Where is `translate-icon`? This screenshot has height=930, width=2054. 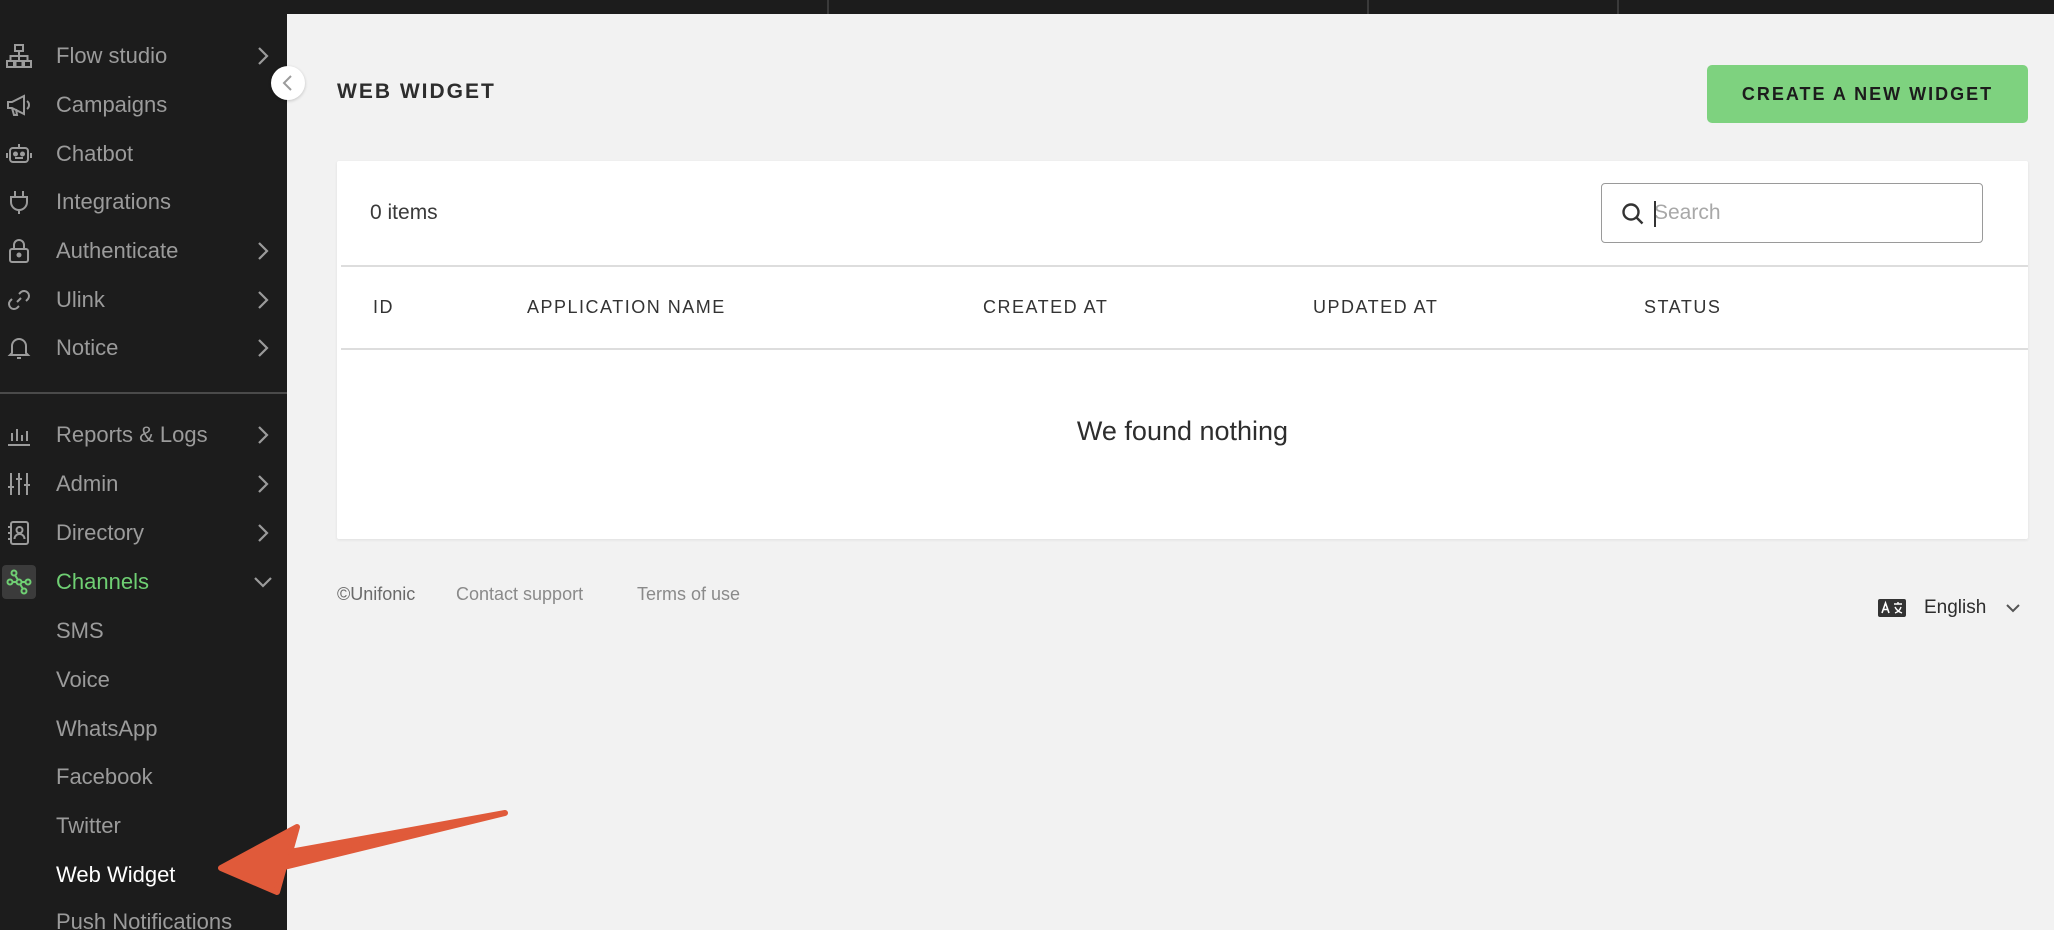 translate-icon is located at coordinates (1892, 608).